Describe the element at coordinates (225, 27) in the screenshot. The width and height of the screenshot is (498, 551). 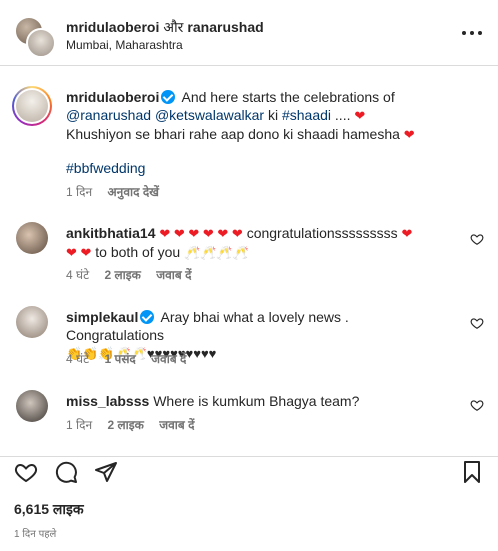
I see `collab-username: ranarushad` at that location.